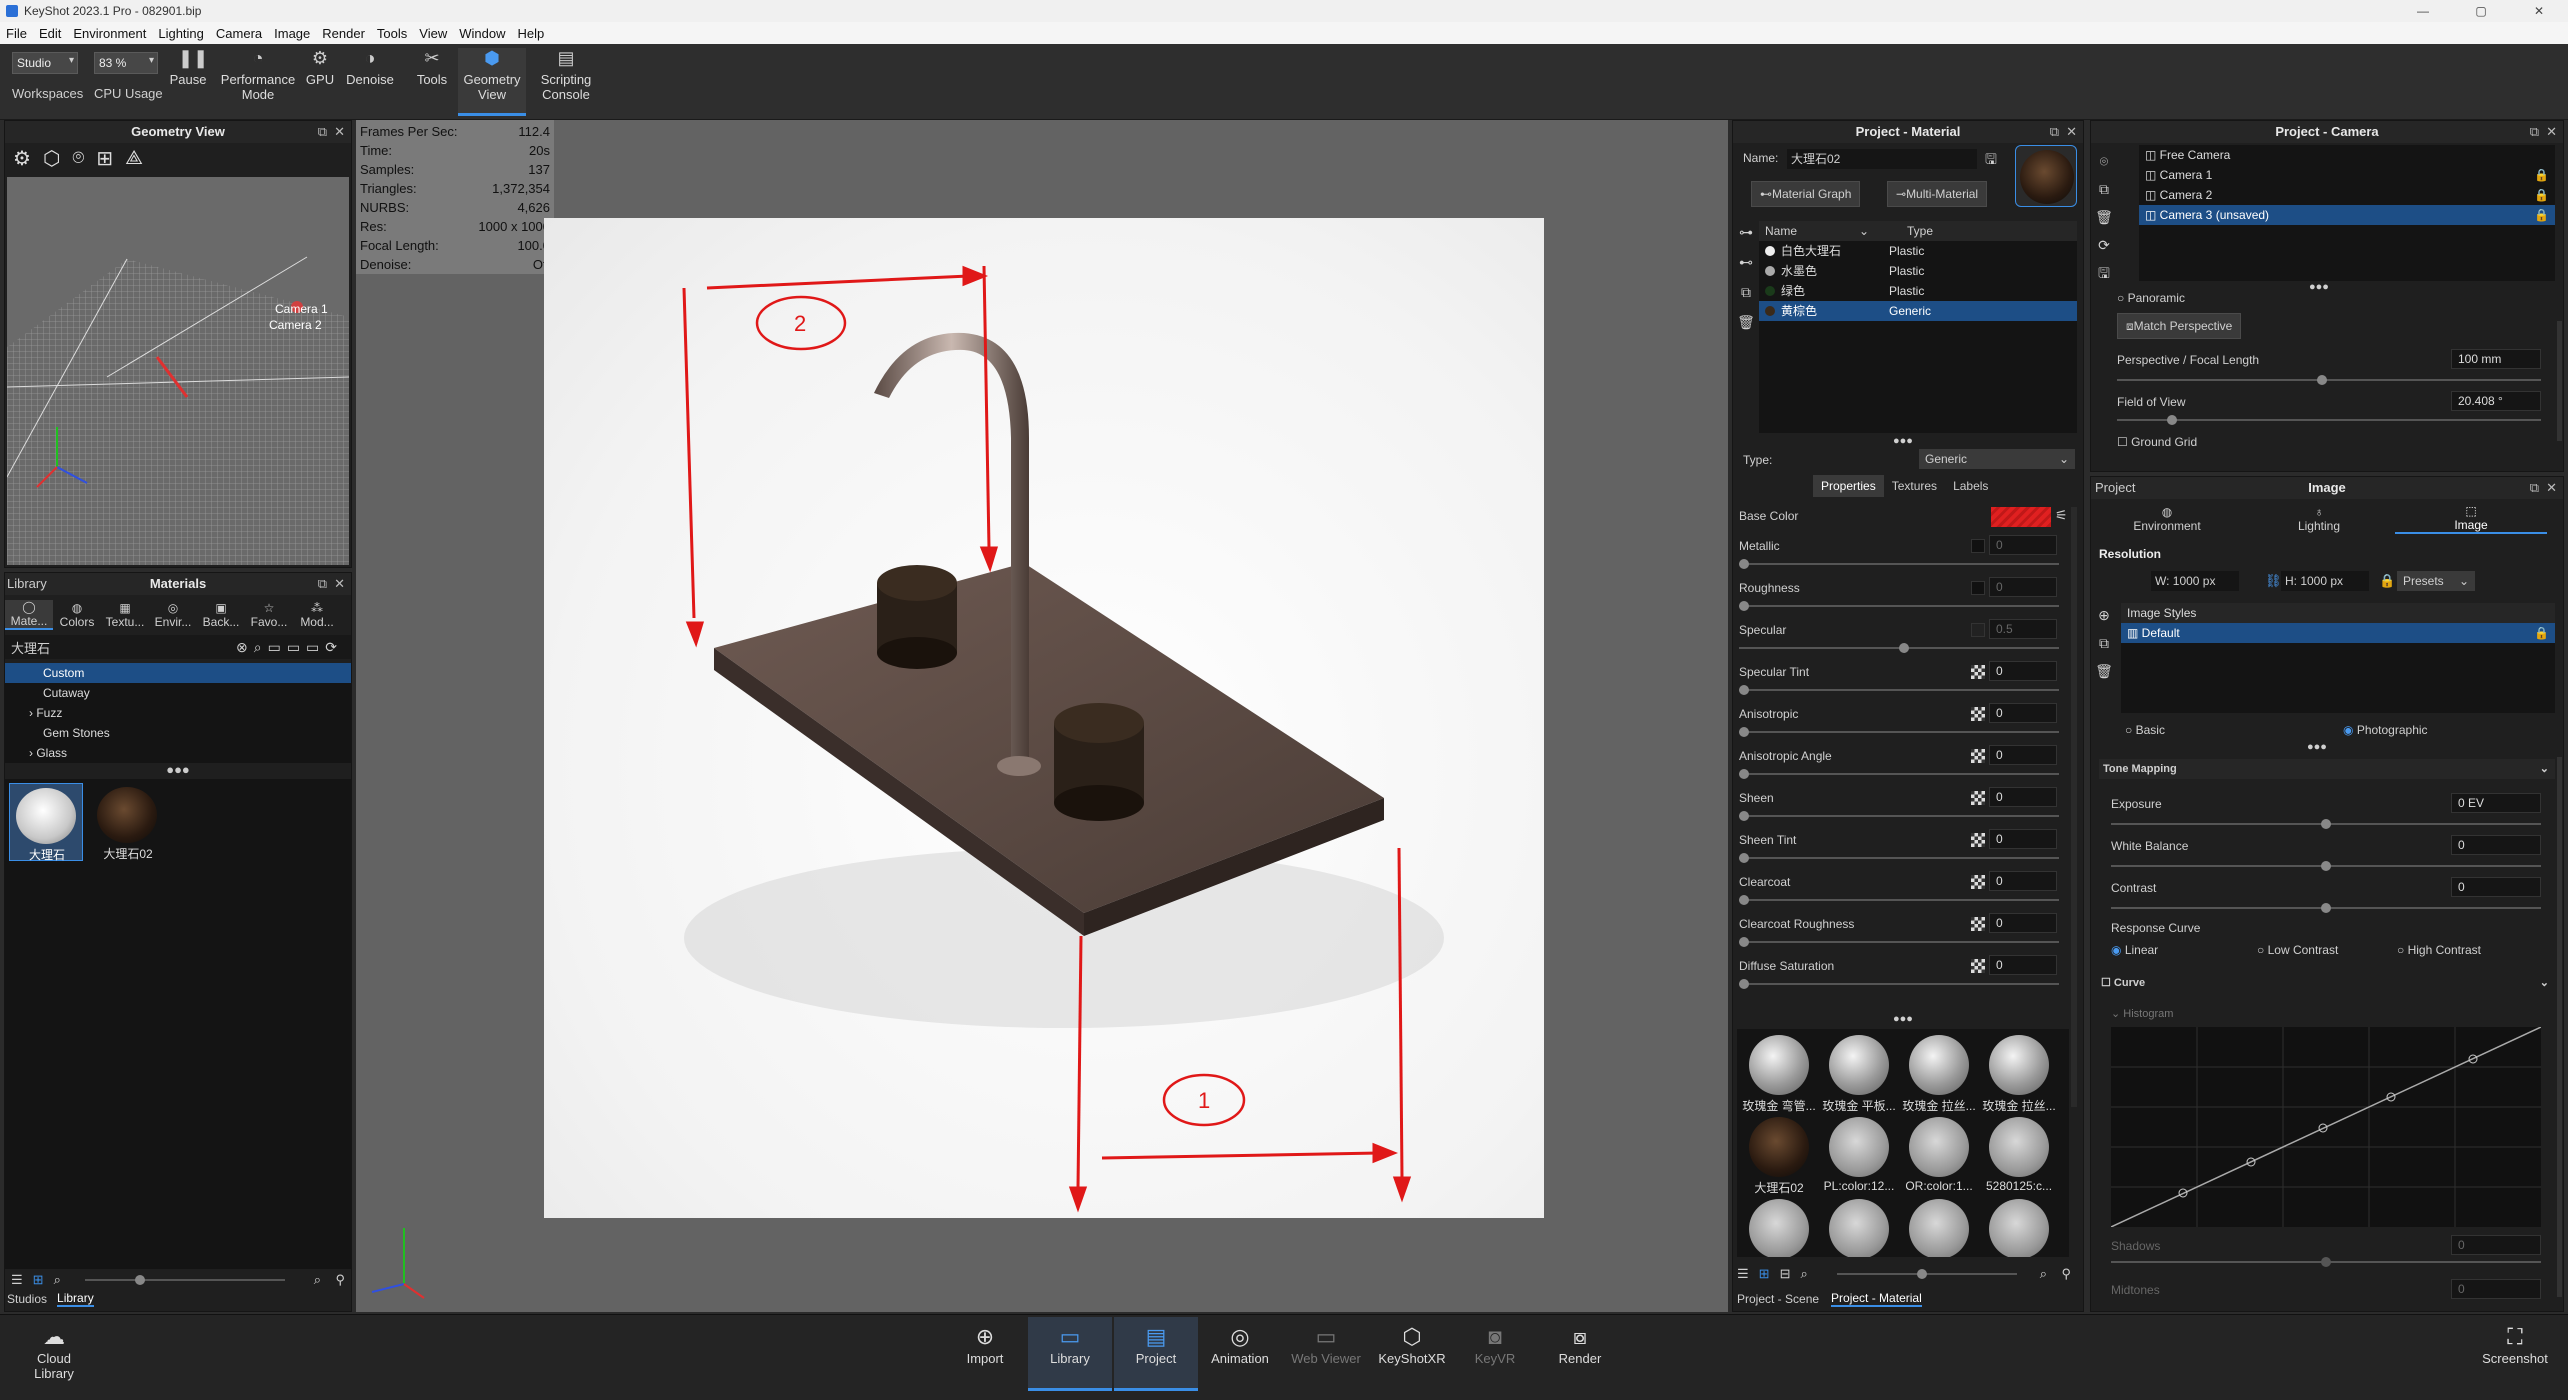 Image resolution: width=2568 pixels, height=1400 pixels. What do you see at coordinates (78, 158) in the screenshot?
I see `camera-fit-icon: ⌾` at bounding box center [78, 158].